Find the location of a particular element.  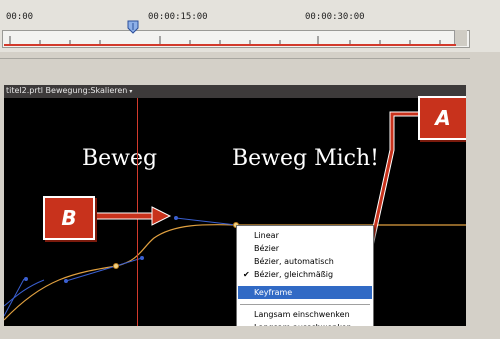

clip-header: titel2.prtl Bewegung:Skalieren ▾ is located at coordinates (235, 91).